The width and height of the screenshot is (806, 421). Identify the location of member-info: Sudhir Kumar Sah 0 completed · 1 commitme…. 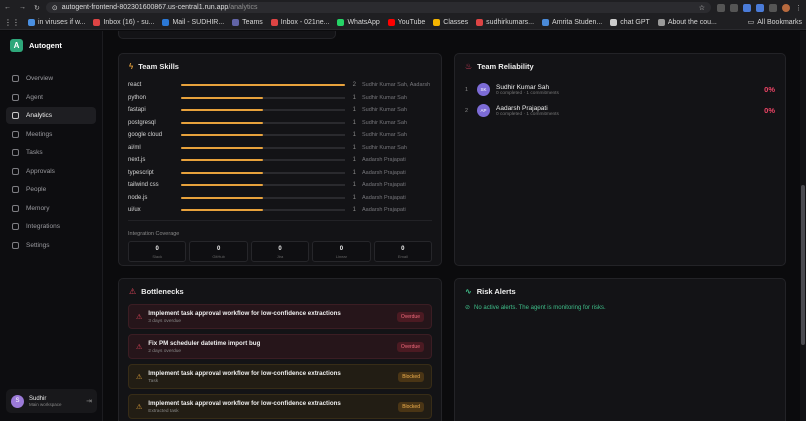
(527, 90).